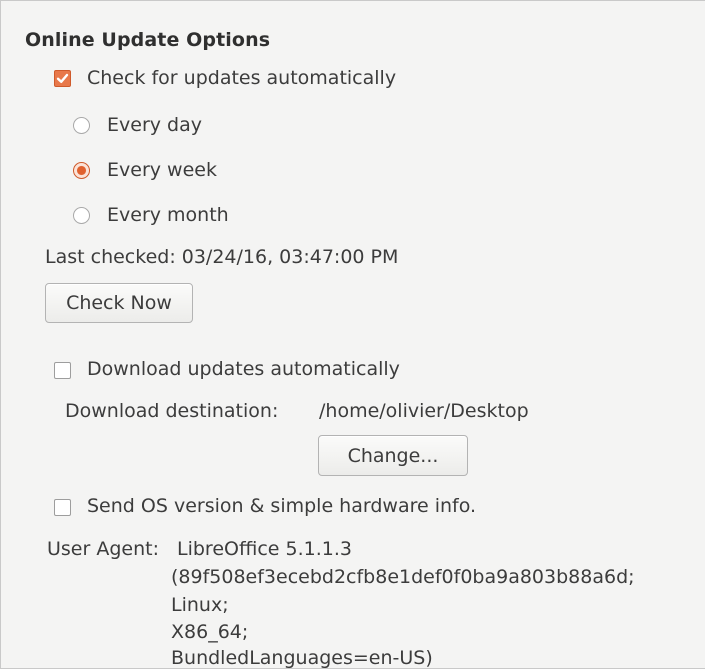  Describe the element at coordinates (222, 257) in the screenshot. I see `last-checked-text: Last checked: 03/24/16, 03:47:00 PM` at that location.